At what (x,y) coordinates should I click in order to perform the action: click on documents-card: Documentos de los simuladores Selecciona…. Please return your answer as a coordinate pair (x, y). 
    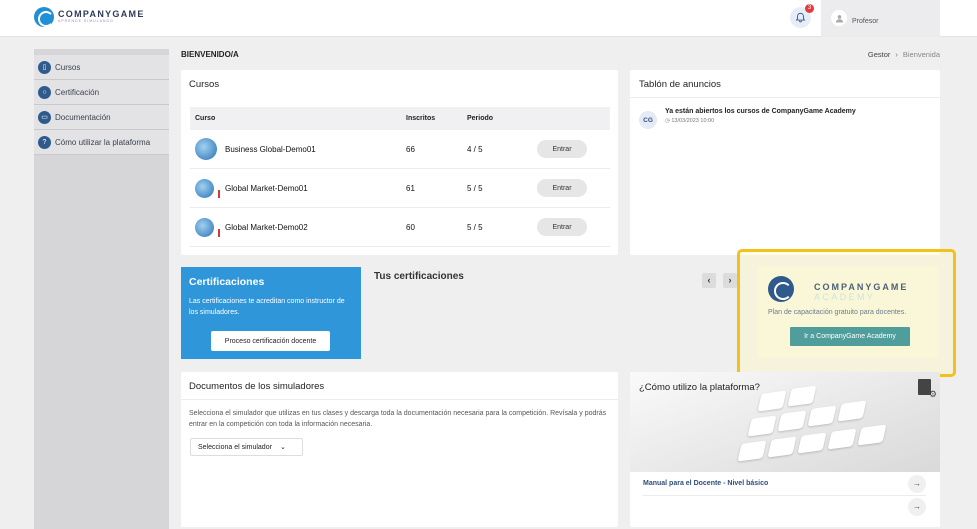
    Looking at the image, I should click on (399, 449).